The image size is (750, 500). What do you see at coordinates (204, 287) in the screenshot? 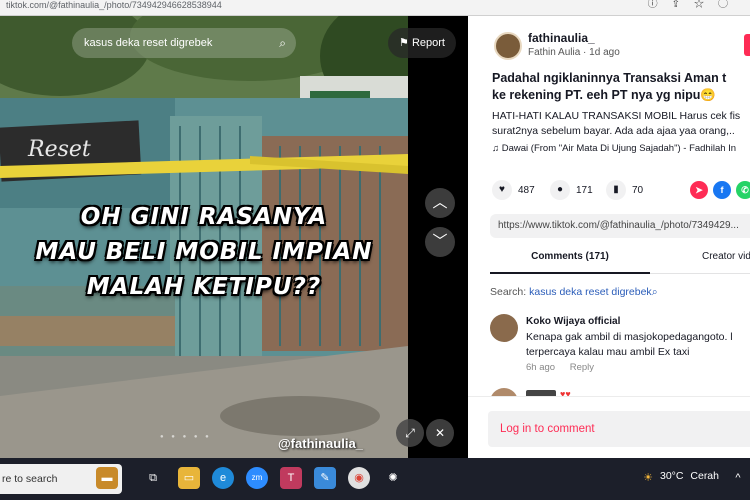
I see `overlay-text-line: MALAH KETIPU??` at bounding box center [204, 287].